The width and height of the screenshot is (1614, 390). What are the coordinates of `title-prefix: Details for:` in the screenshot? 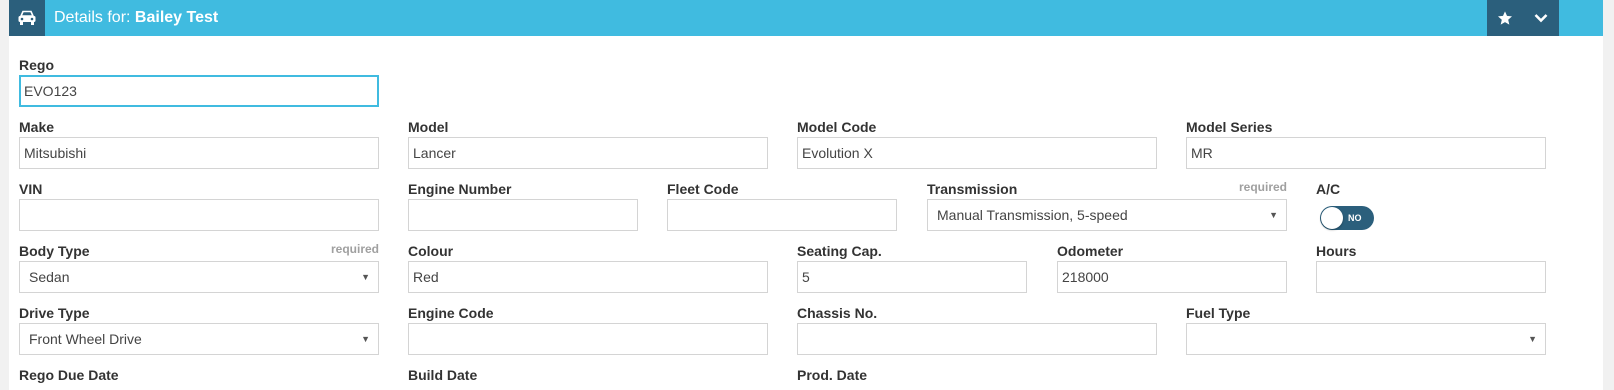 It's located at (92, 17).